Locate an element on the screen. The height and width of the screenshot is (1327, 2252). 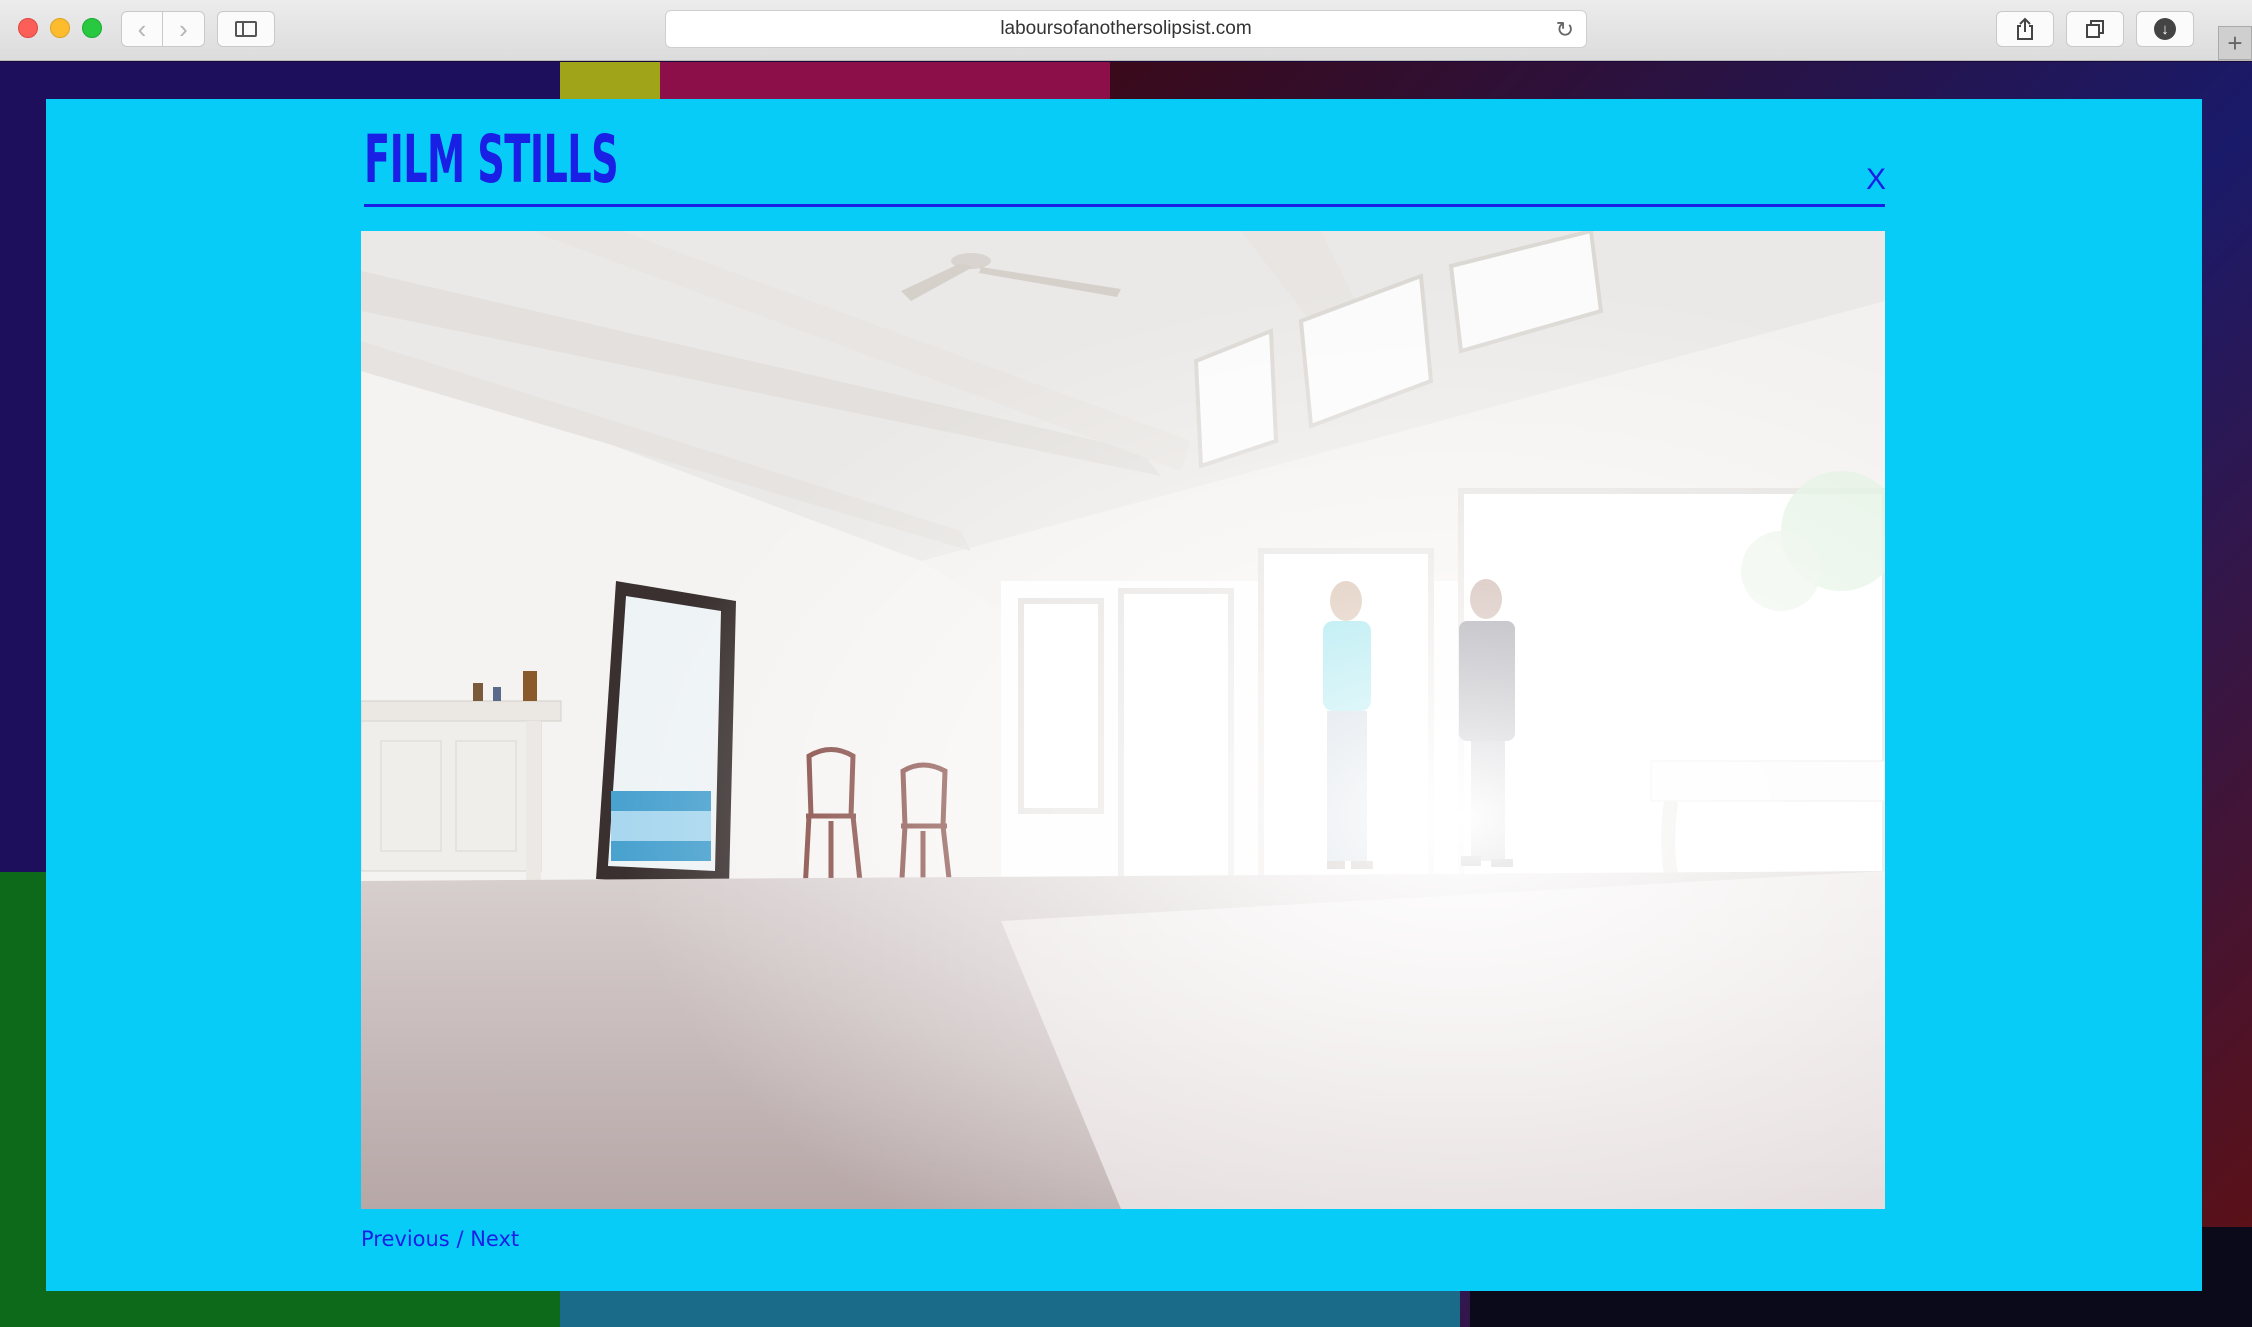
window-minimize-button is located at coordinates (60, 28).